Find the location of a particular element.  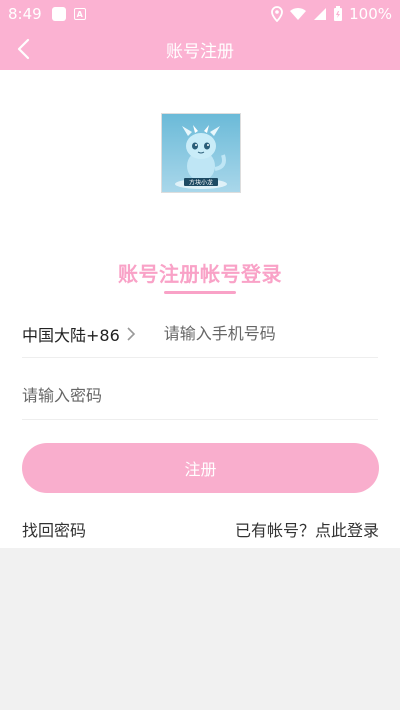

register-button: 注册 is located at coordinates (200, 468).